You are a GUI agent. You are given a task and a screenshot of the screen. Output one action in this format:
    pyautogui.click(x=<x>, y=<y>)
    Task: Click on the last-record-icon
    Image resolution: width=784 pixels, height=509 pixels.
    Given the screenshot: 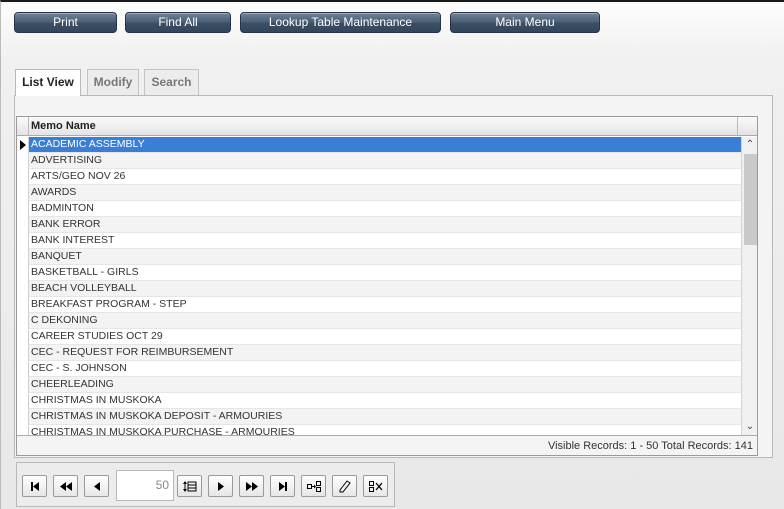 What is the action you would take?
    pyautogui.click(x=283, y=486)
    